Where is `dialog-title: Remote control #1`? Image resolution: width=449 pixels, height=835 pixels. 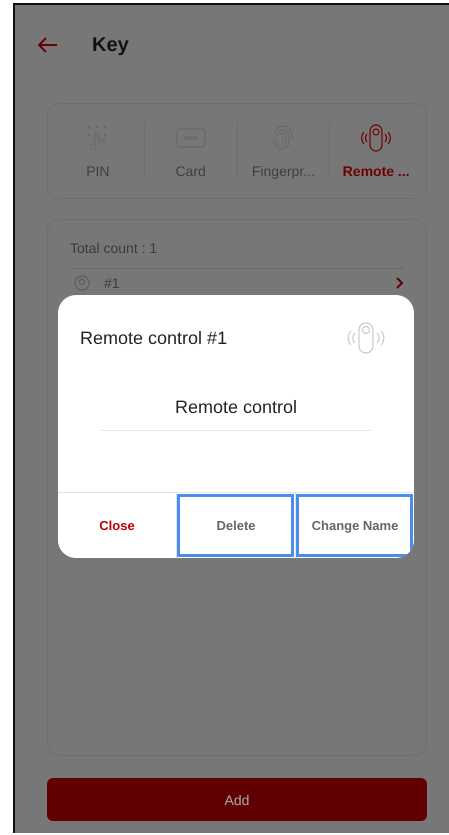 dialog-title: Remote control #1 is located at coordinates (154, 338).